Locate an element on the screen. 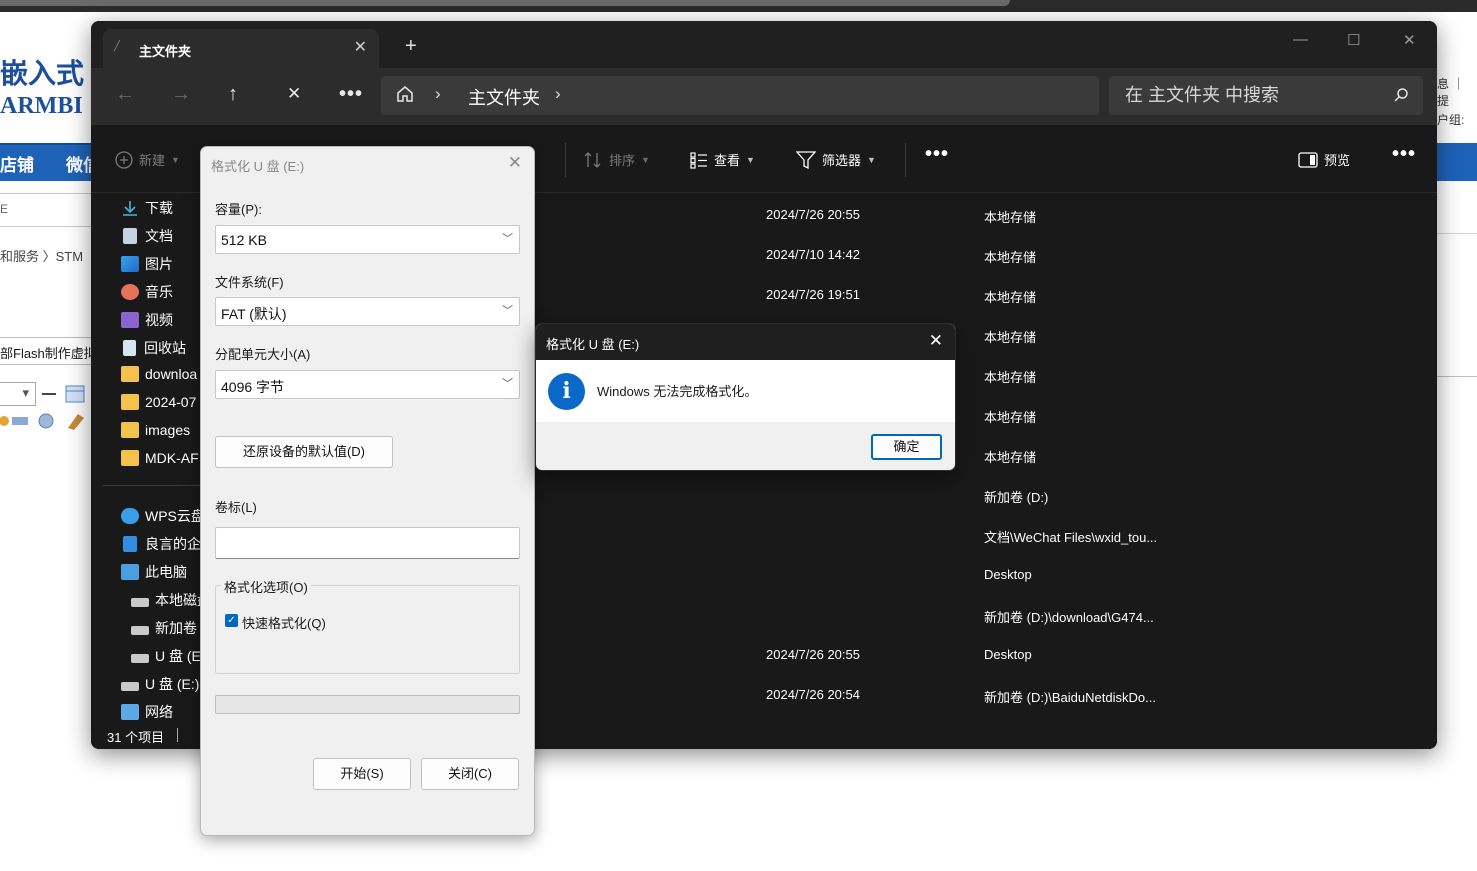  view-list-icon is located at coordinates (698, 160).